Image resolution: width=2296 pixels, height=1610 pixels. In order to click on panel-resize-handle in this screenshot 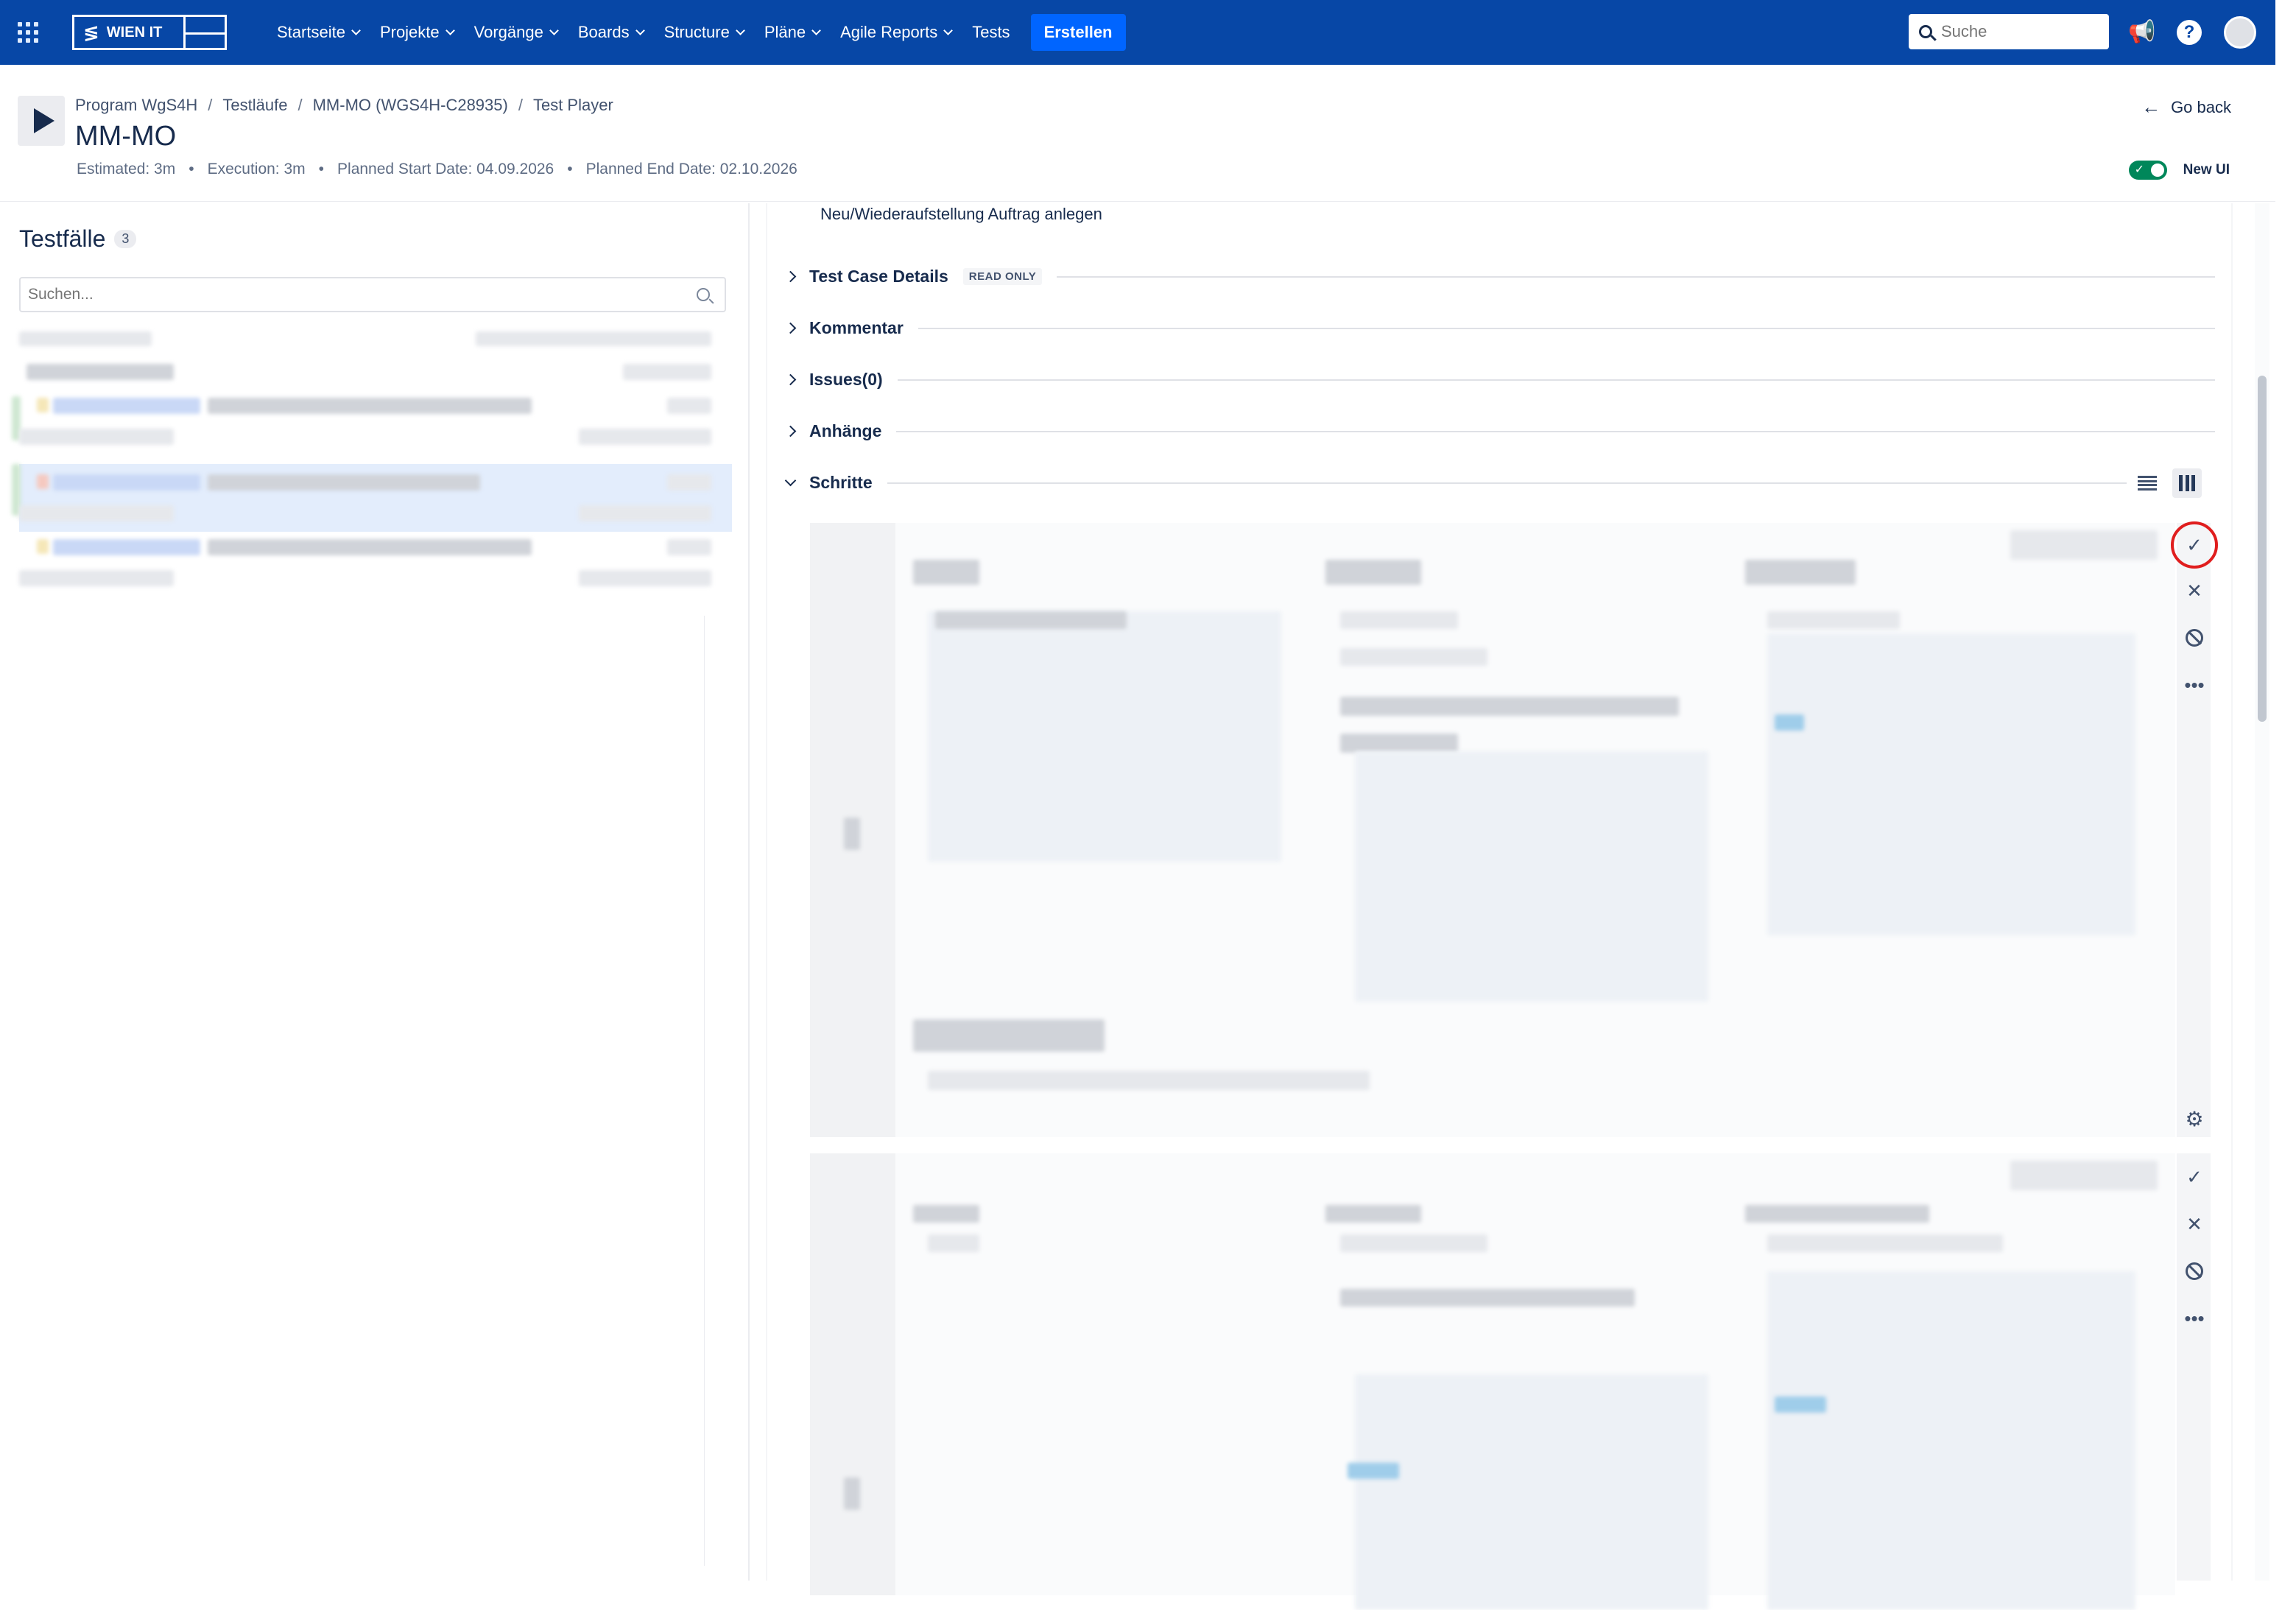, I will do `click(749, 892)`.